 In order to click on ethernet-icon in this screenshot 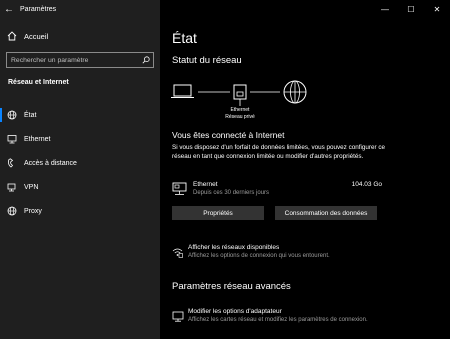, I will do `click(12, 139)`.